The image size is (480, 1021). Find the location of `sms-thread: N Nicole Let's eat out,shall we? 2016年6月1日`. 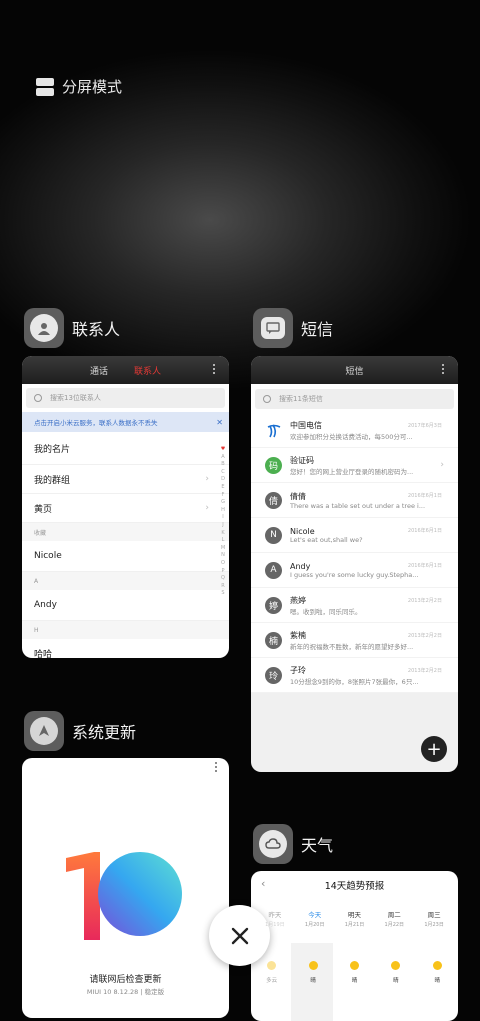

sms-thread: N Nicole Let's eat out,shall we? 2016年6月1日 is located at coordinates (354, 535).